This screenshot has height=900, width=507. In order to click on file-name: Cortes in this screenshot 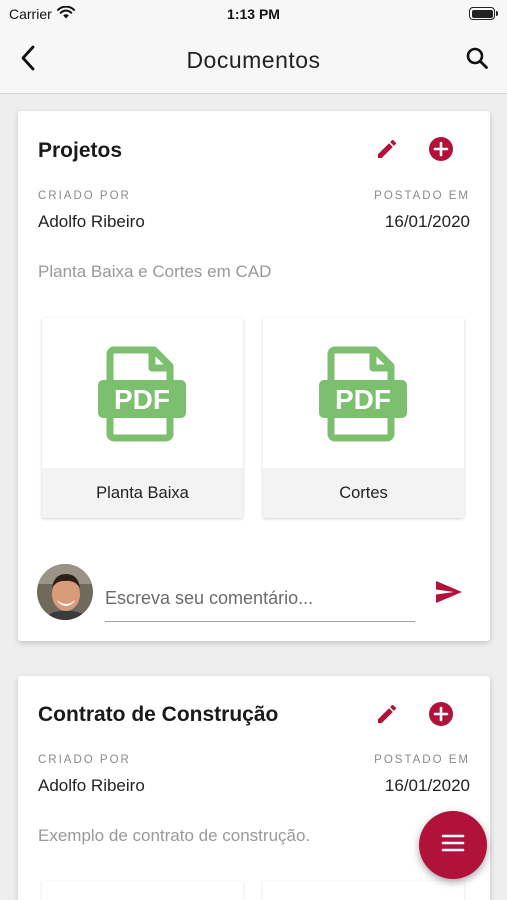, I will do `click(363, 493)`.